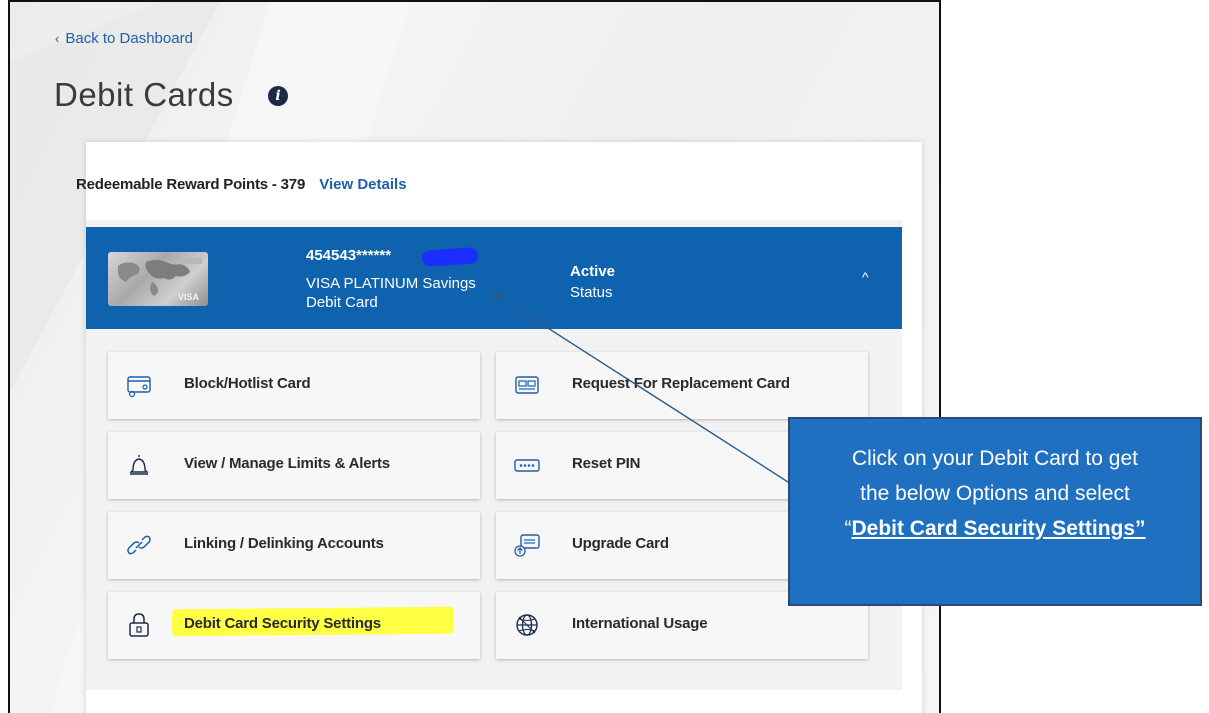 The image size is (1209, 713). Describe the element at coordinates (342, 302) in the screenshot. I see `card-name-line2: Debit Card` at that location.